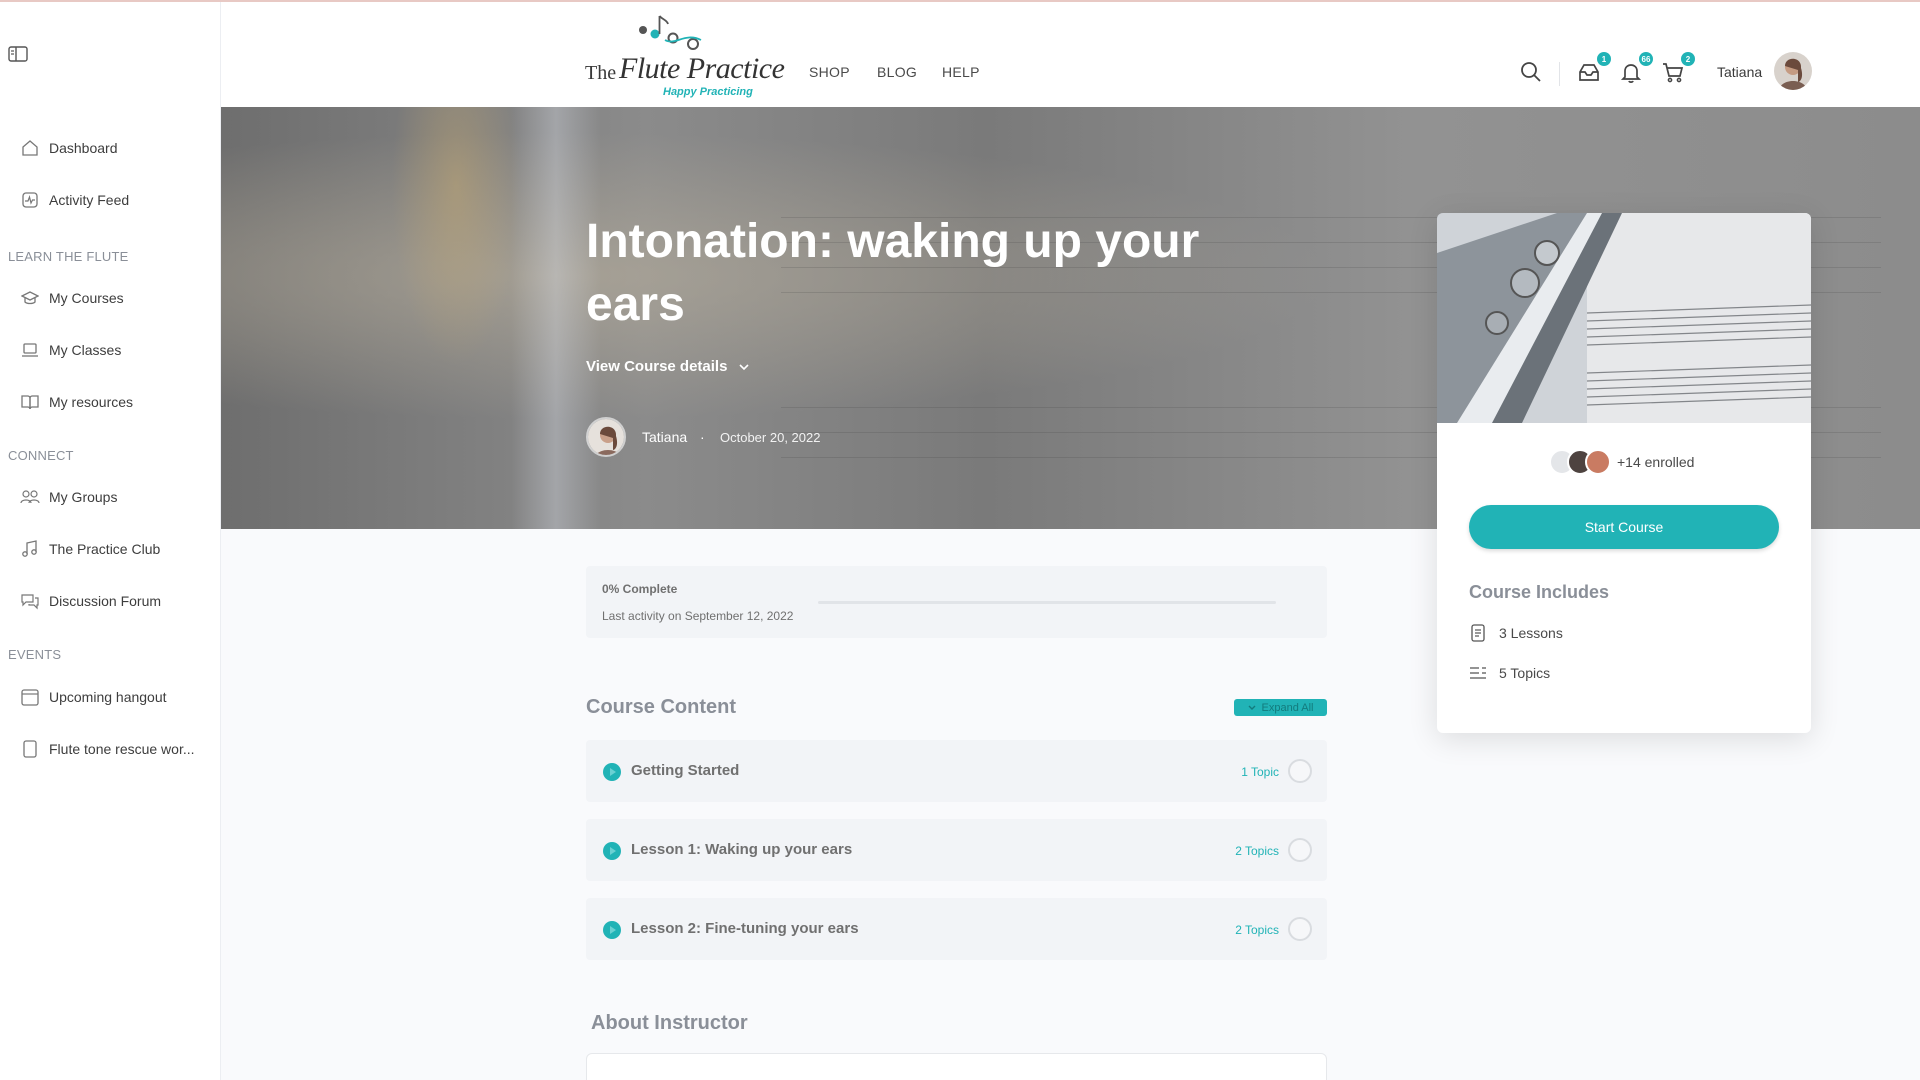 Image resolution: width=1920 pixels, height=1080 pixels. Describe the element at coordinates (1646, 59) in the screenshot. I see `notifications-badge: 66` at that location.